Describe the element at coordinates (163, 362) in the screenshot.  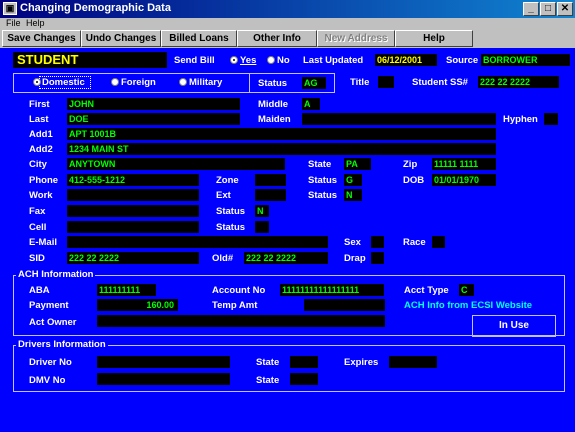
I see `driver-no-field` at that location.